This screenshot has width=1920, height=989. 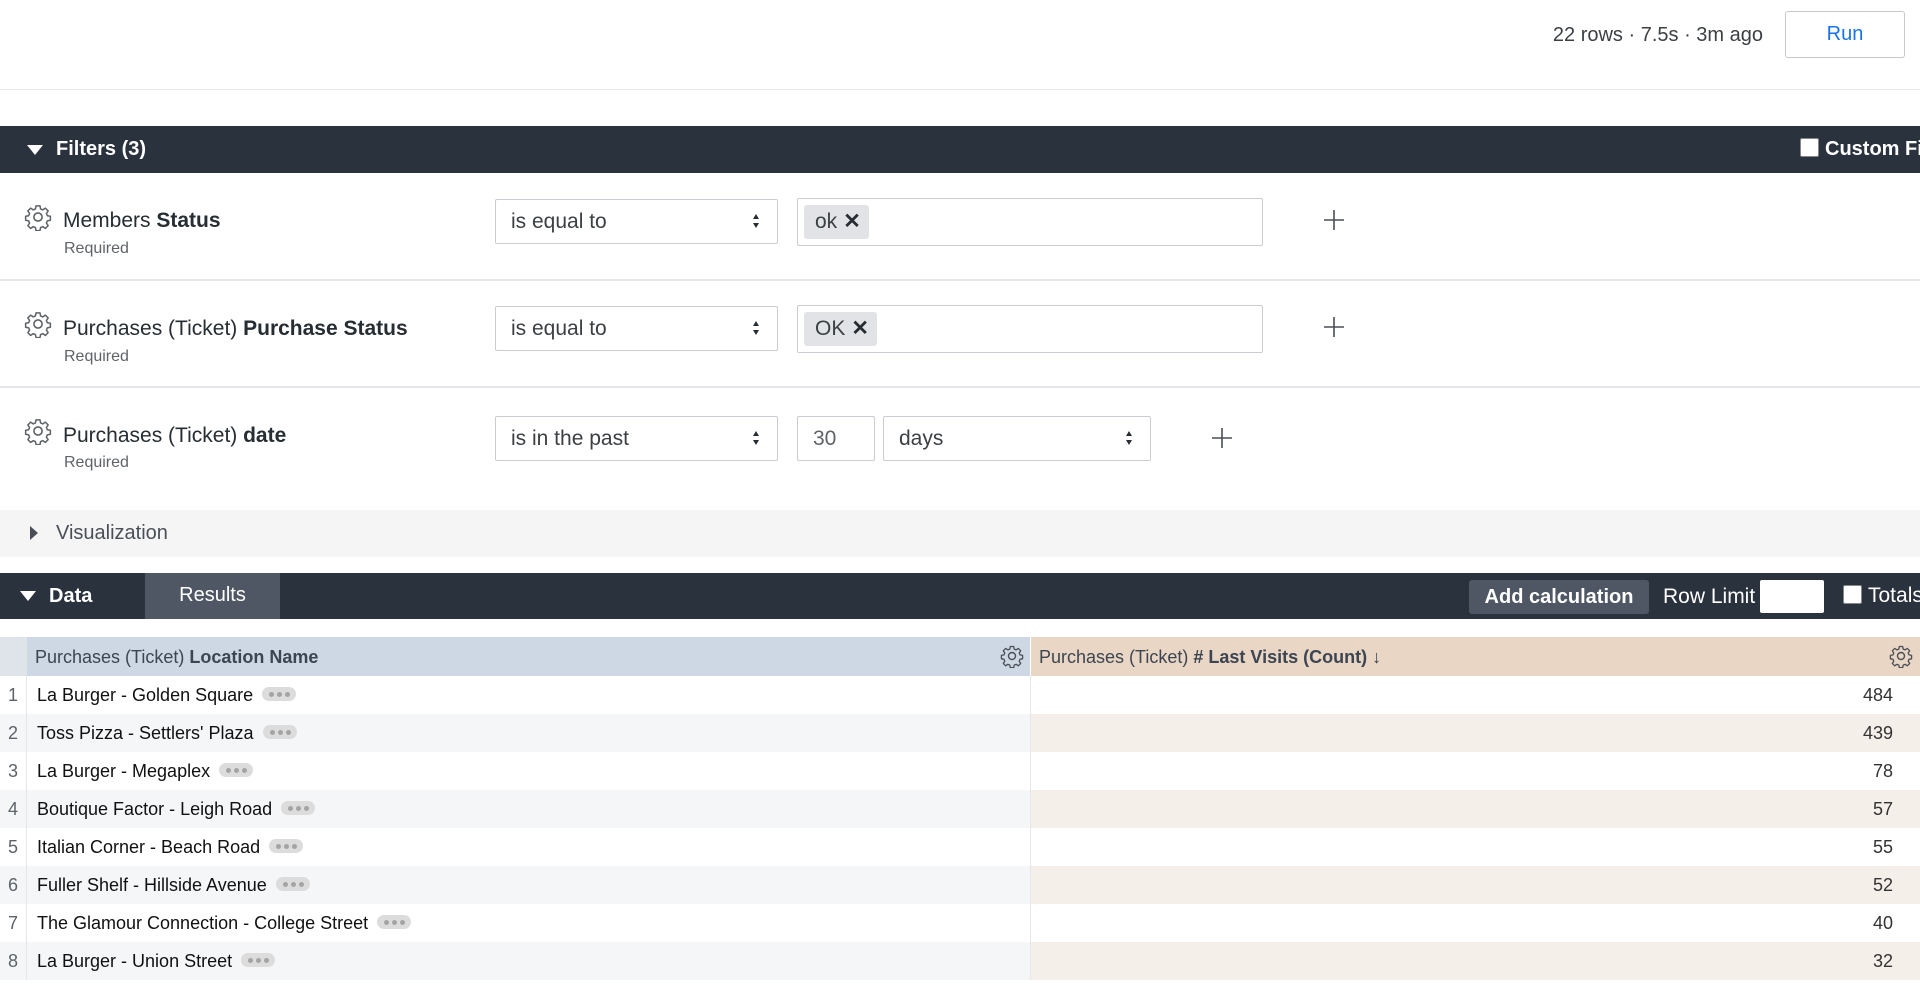 I want to click on filter-field-name: date, so click(x=265, y=435).